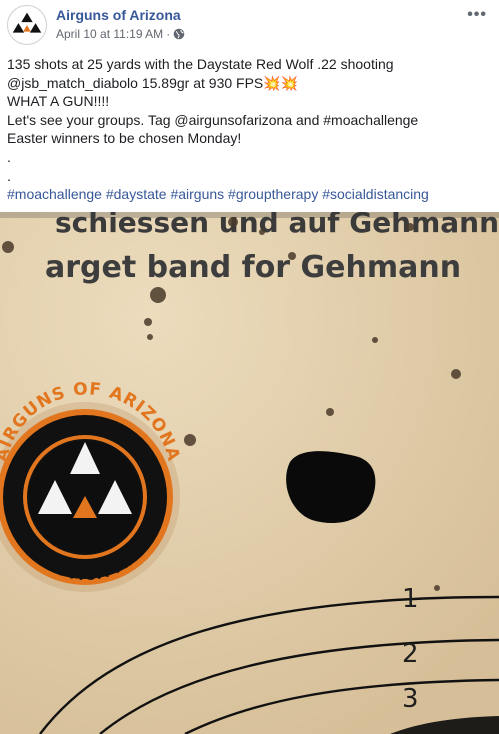 The image size is (499, 734). I want to click on airguns-logo-icon, so click(27, 22).